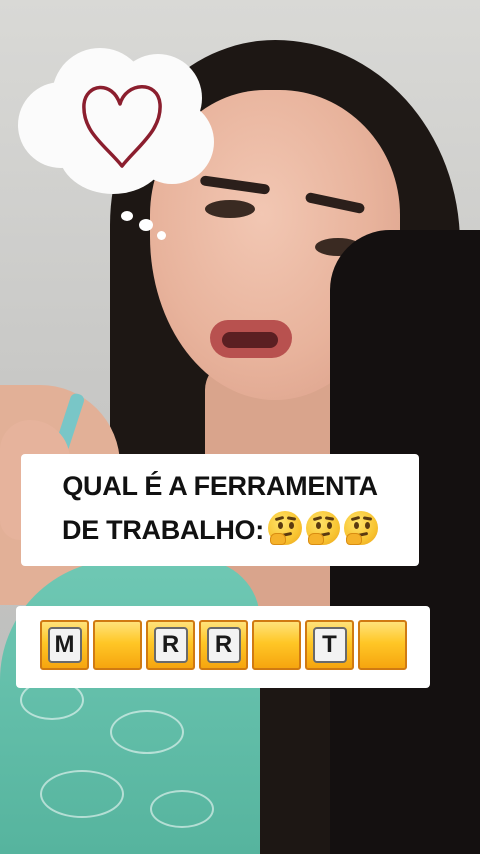 This screenshot has width=480, height=854. I want to click on emoji-row, so click(321, 528).